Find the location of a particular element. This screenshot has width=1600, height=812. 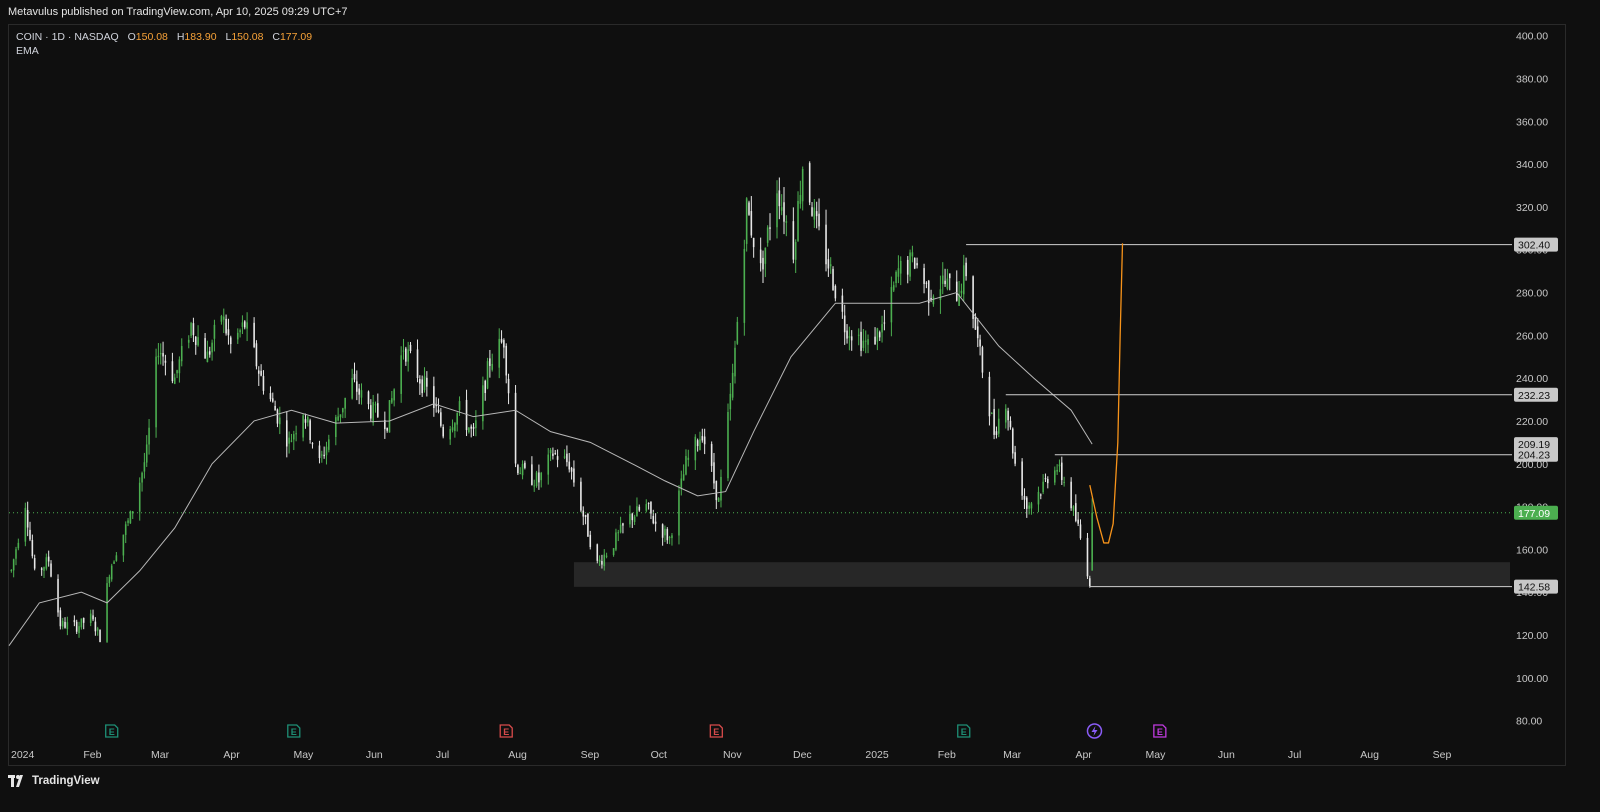

earnings-icon-letter: E is located at coordinates (1160, 732).